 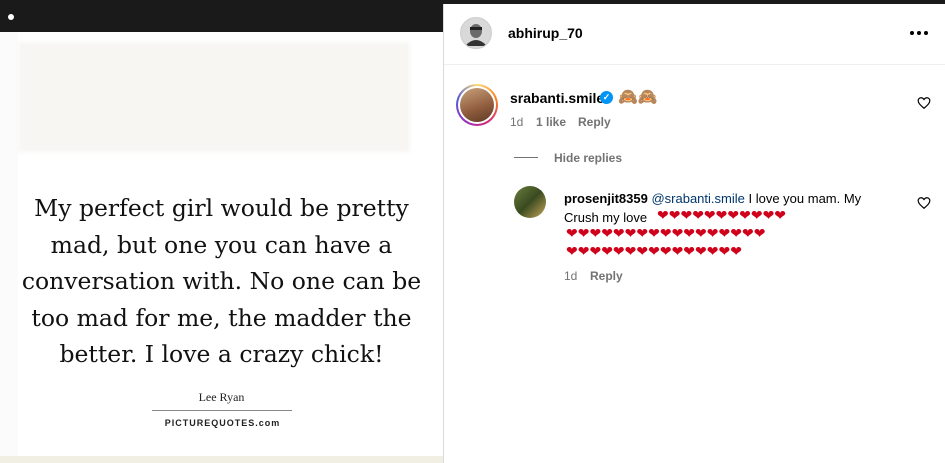 I want to click on quote-source: PICTUREQUOTES.com, so click(x=222, y=423).